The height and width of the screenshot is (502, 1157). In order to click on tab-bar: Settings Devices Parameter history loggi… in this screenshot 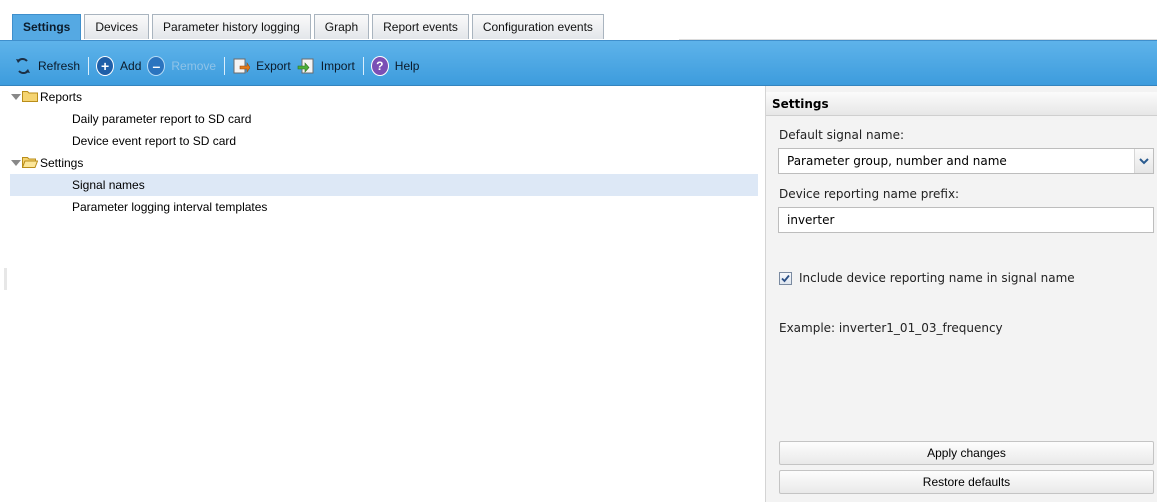, I will do `click(578, 20)`.